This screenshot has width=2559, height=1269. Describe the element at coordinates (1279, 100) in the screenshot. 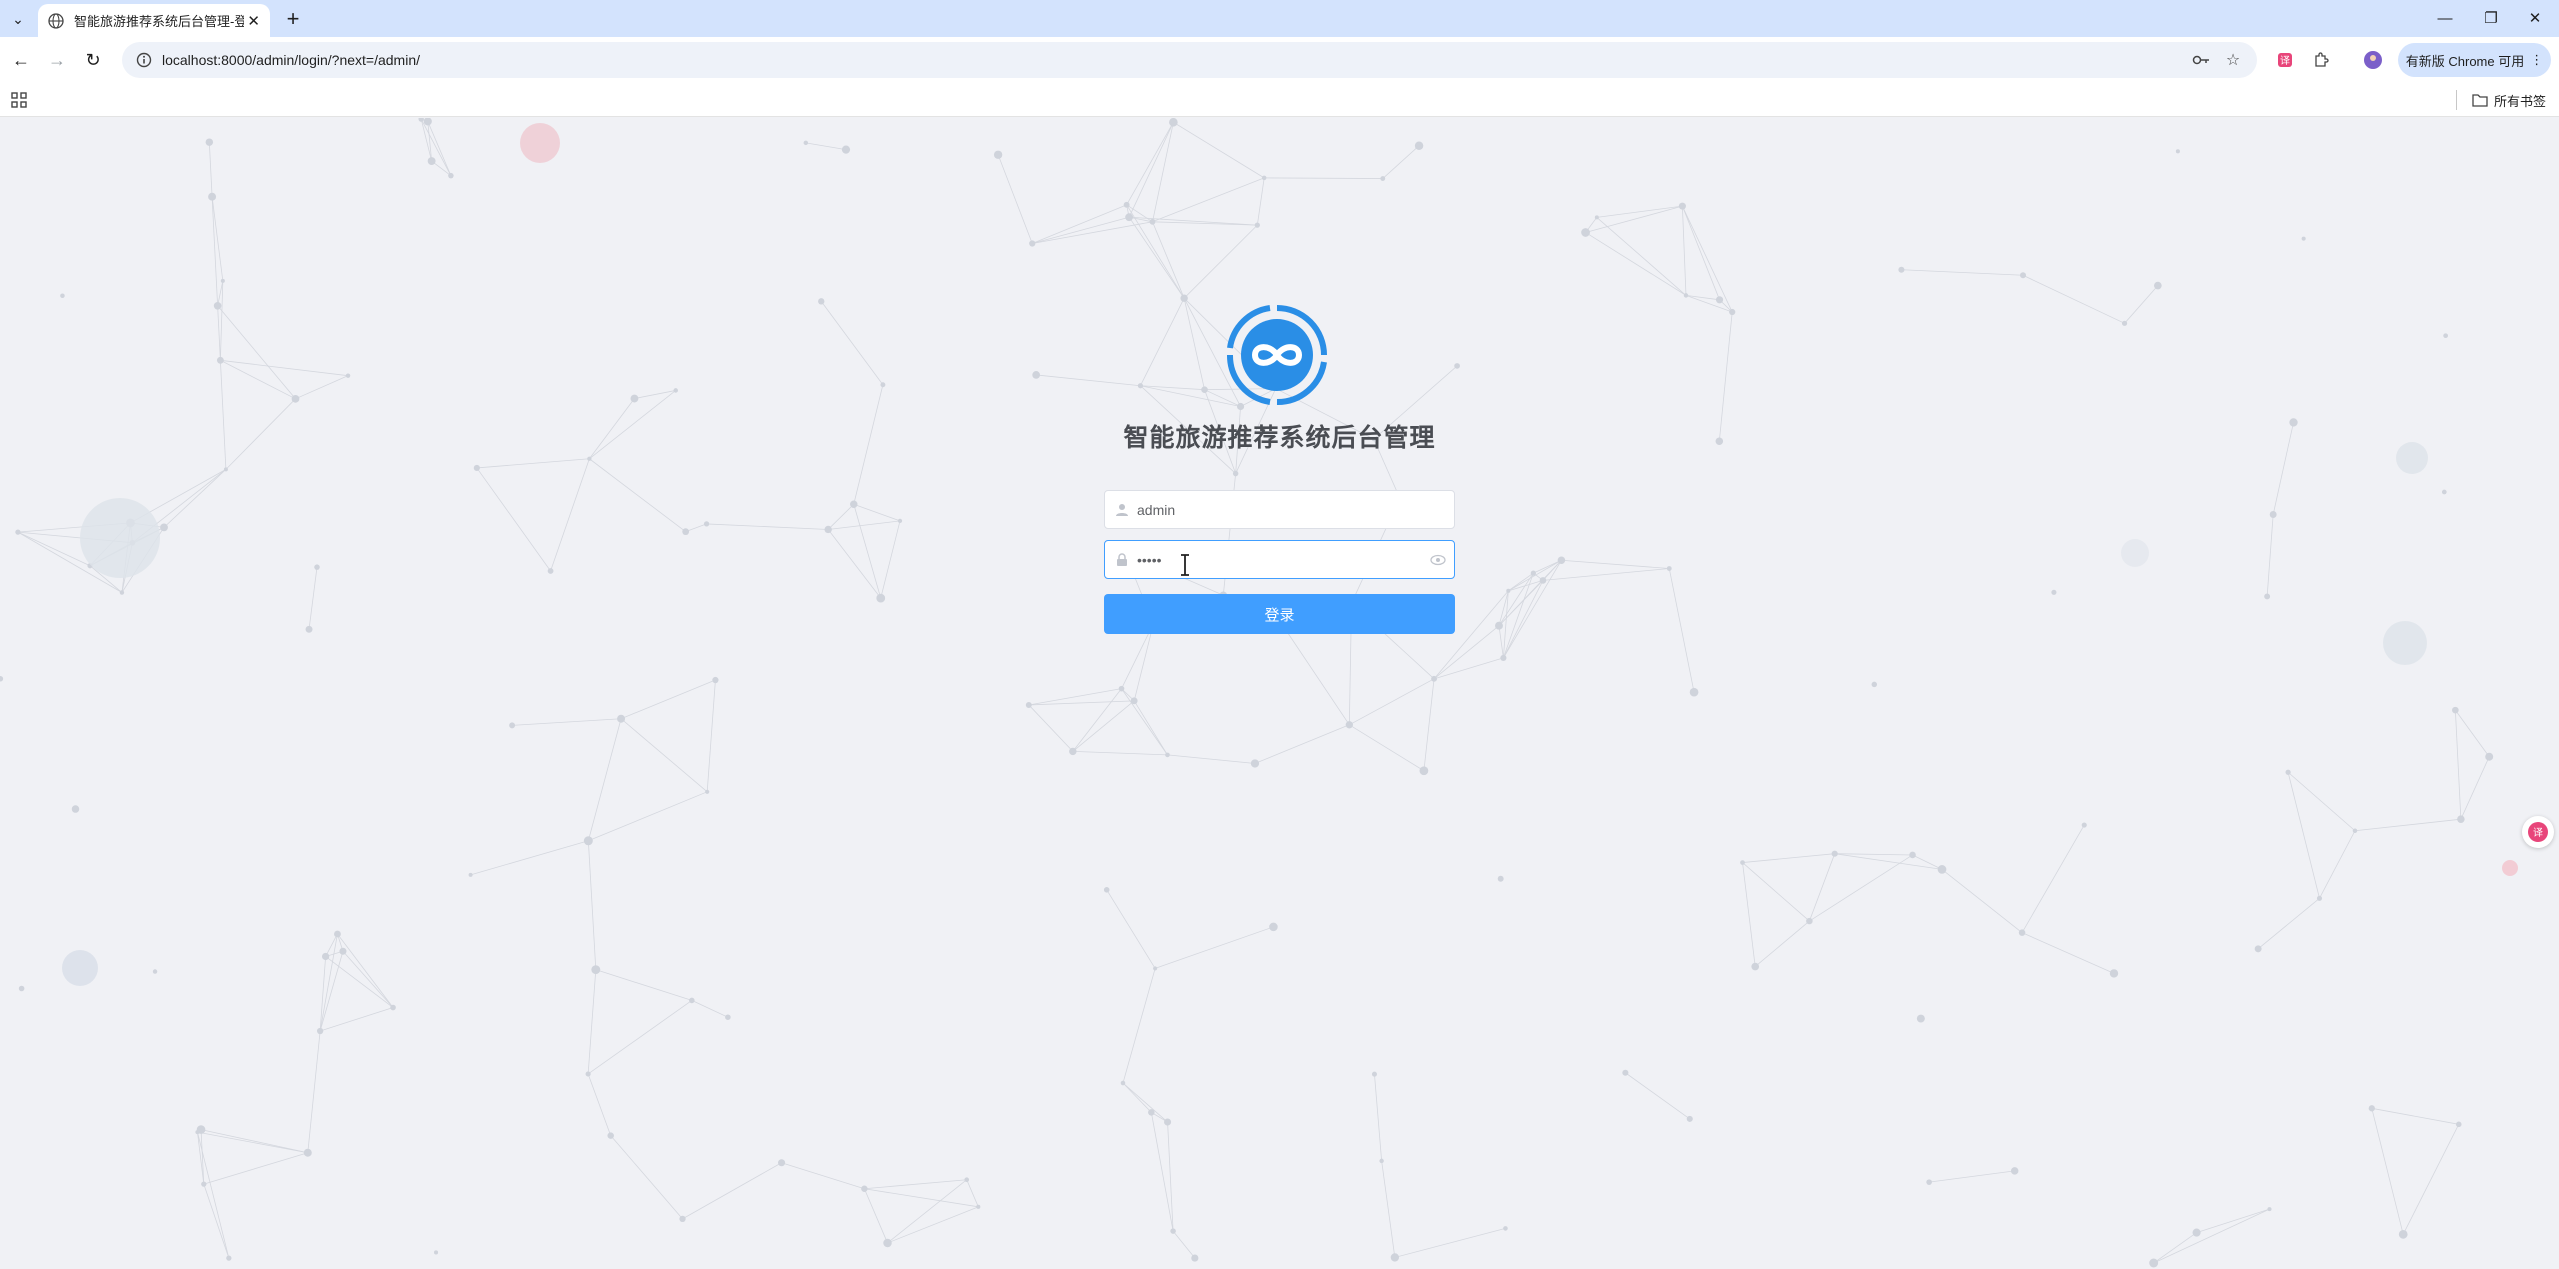

I see `bookmarks-bar: 所有书签` at that location.